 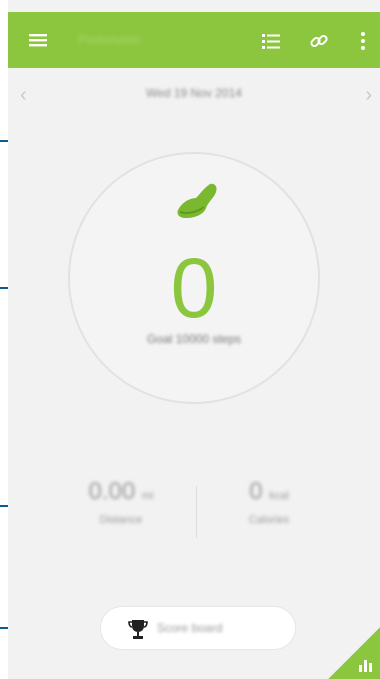 I want to click on distance-unit: mi, so click(x=147, y=496).